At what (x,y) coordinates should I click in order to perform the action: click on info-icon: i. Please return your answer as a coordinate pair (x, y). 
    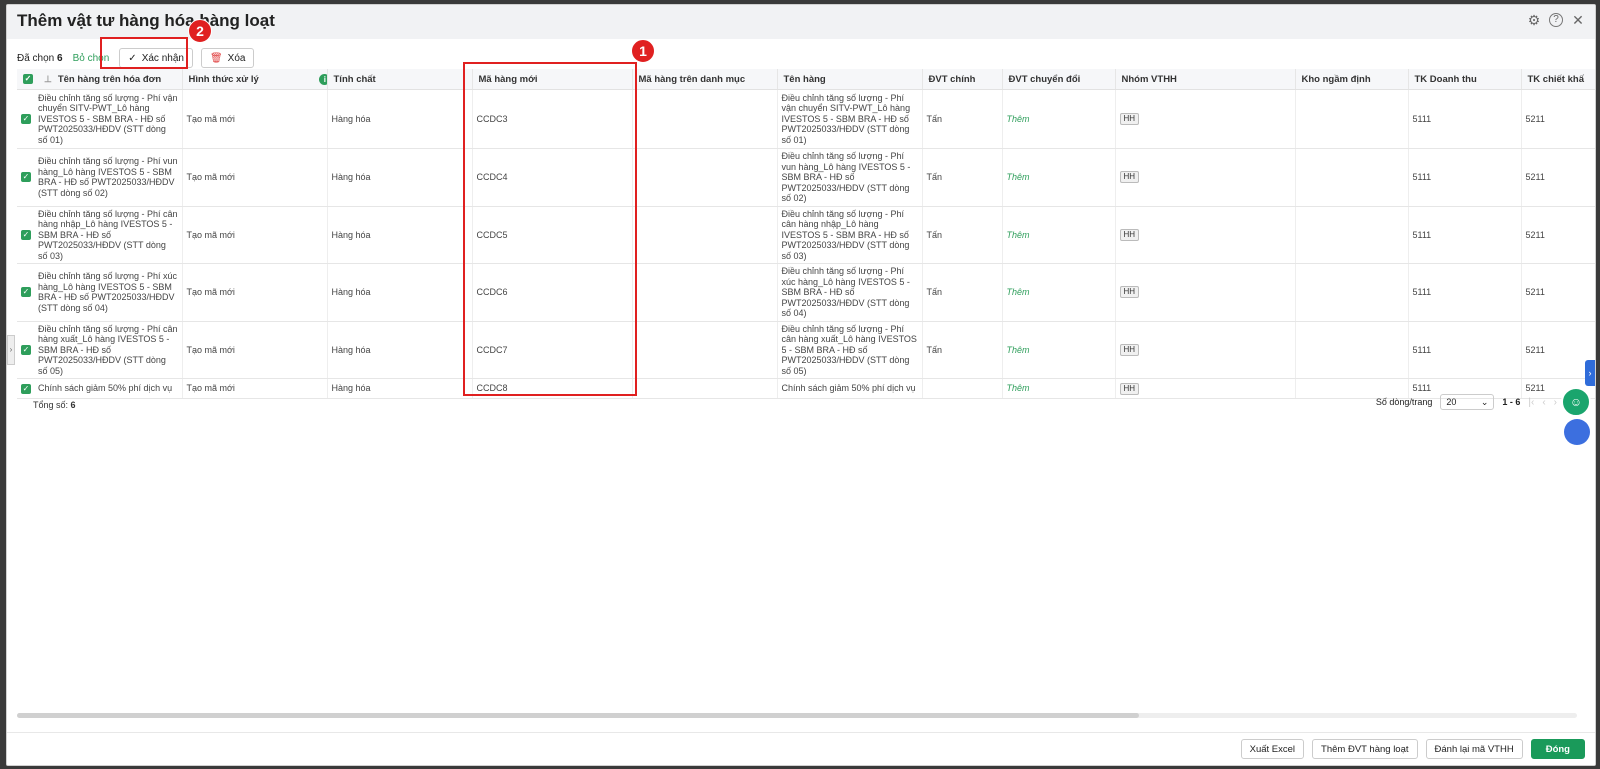
    Looking at the image, I should click on (322, 79).